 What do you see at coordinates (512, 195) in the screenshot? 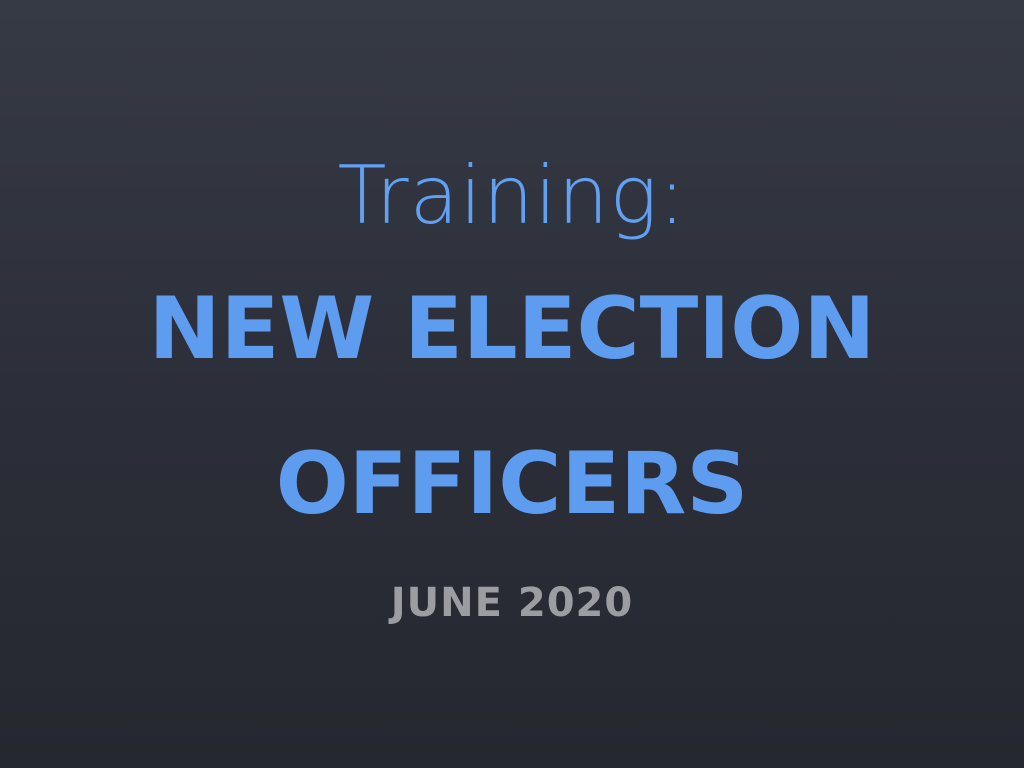
I see `slide-subtitle: Training:` at bounding box center [512, 195].